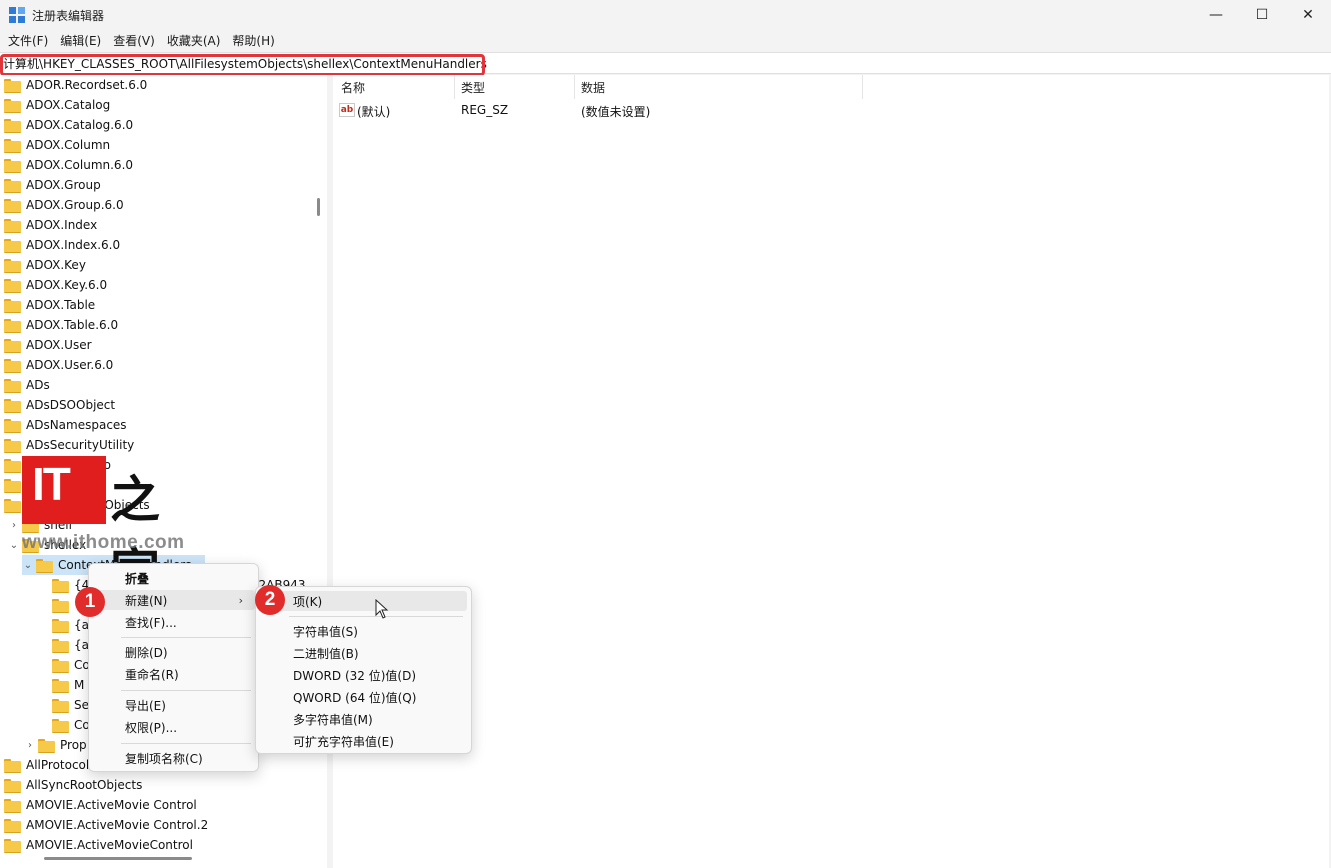 The width and height of the screenshot is (1331, 868). I want to click on tree-item: ADsSecurityUtility, so click(69, 445).